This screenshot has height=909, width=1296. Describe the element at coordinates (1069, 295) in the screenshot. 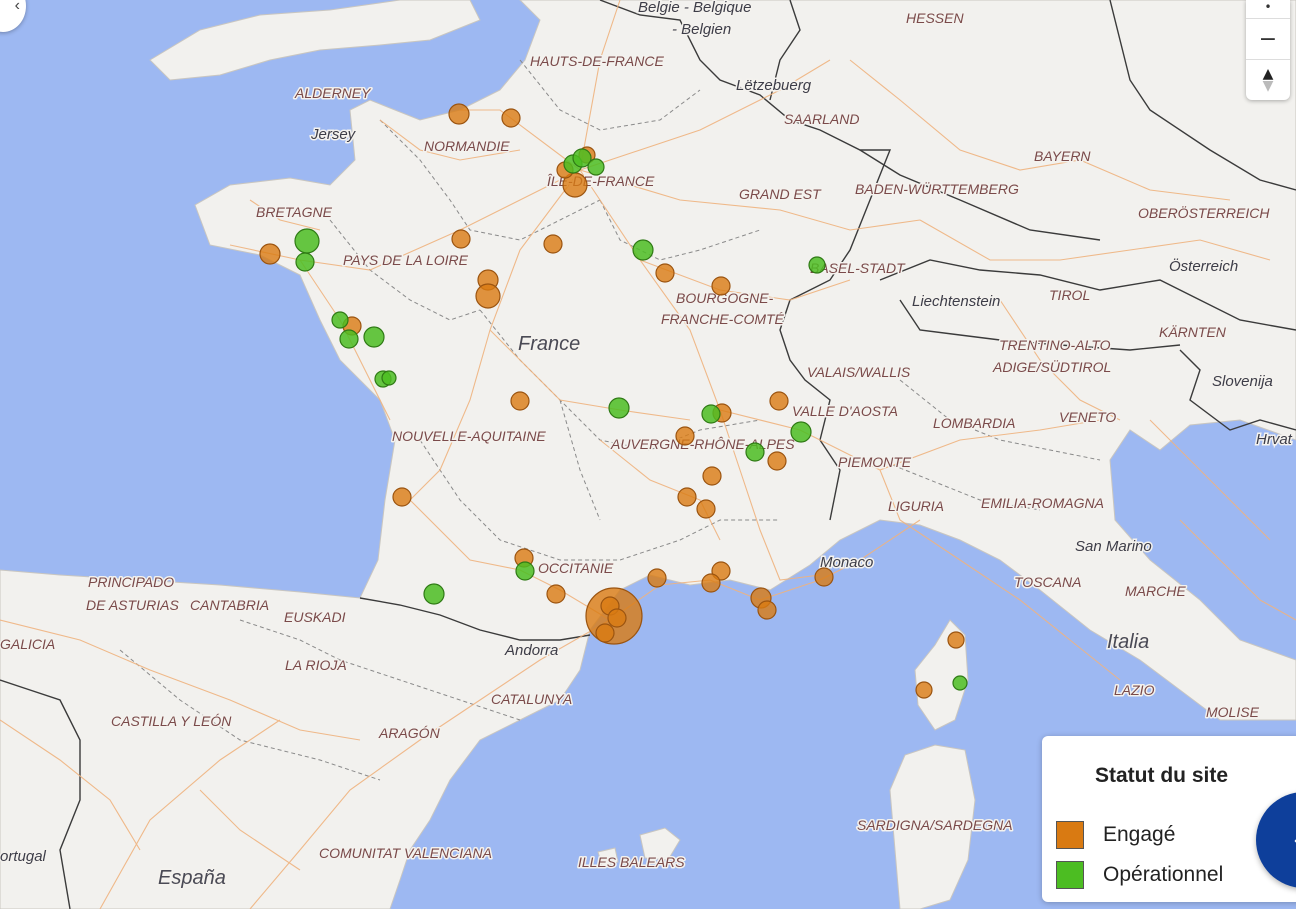

I see `label-tirol: TIROL` at that location.